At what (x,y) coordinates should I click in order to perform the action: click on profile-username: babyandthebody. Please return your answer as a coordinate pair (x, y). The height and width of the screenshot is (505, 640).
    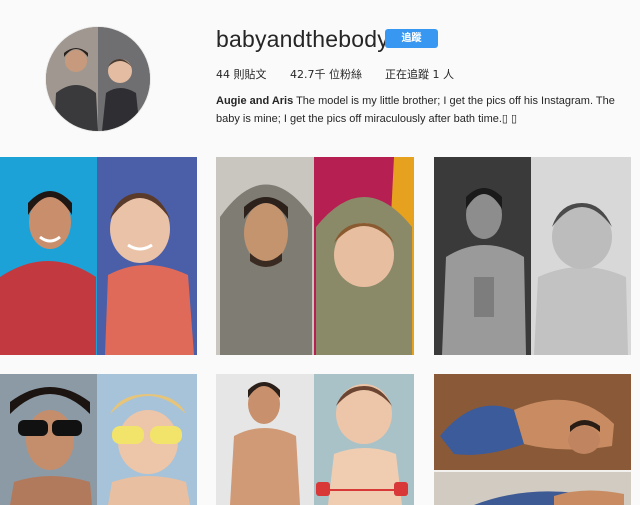
    Looking at the image, I should click on (302, 39).